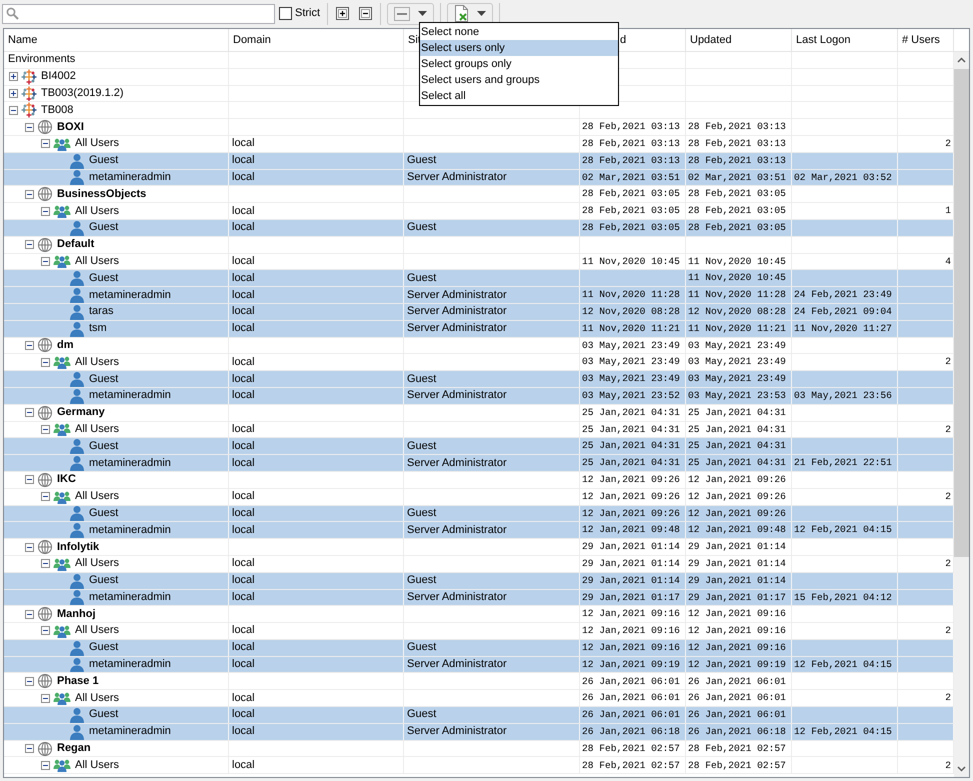  Describe the element at coordinates (479, 396) in the screenshot. I see `tree-row: metamineradmin local Server Administrator 03 May,2021 23:52 03 May,2021 23:53 03 May,2021 23:56` at that location.